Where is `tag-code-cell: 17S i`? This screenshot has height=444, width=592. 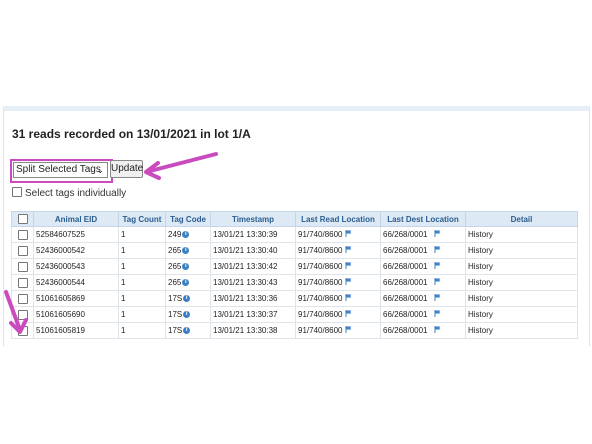
tag-code-cell: 17S i is located at coordinates (188, 330).